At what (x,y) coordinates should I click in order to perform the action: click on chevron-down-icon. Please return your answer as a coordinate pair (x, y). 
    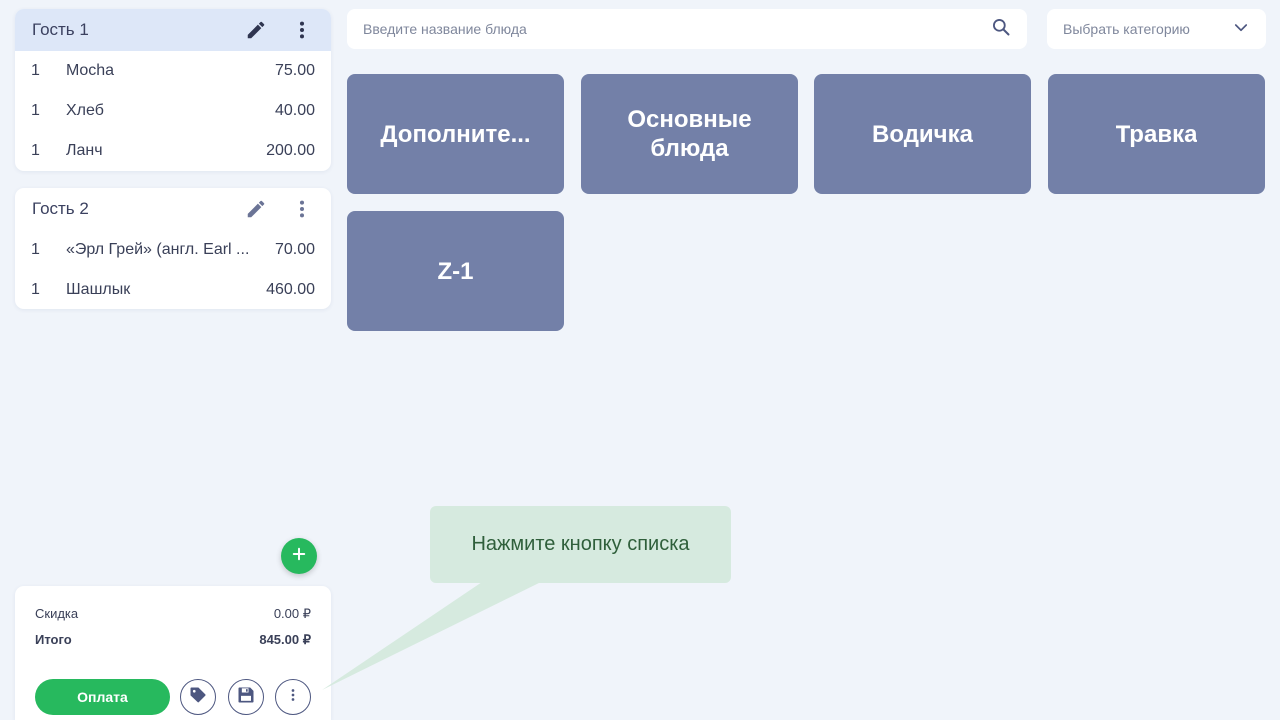
    Looking at the image, I should click on (1241, 29).